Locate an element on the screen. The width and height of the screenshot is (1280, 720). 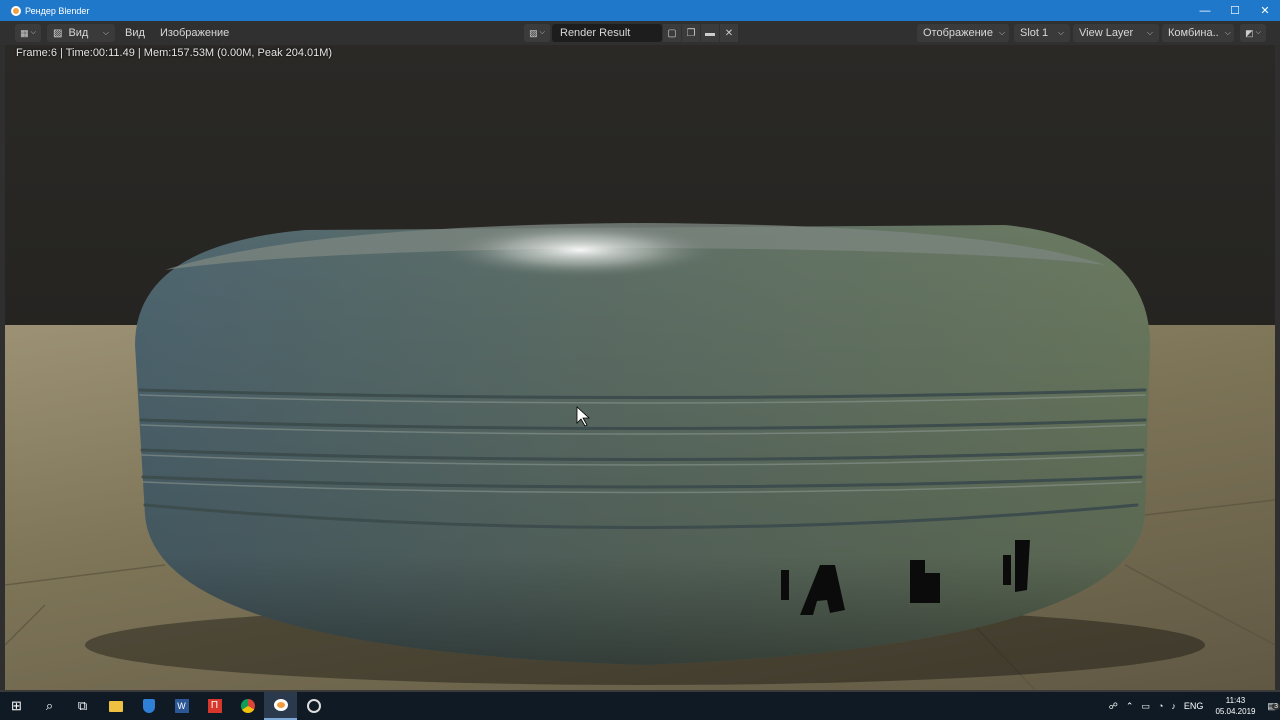
image-editor-icon: ▦ is located at coordinates (24, 32).